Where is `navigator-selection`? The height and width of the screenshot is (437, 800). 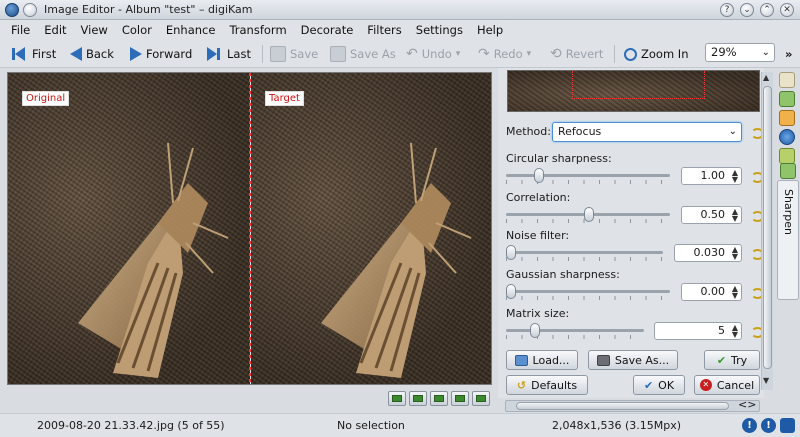 navigator-selection is located at coordinates (638, 85).